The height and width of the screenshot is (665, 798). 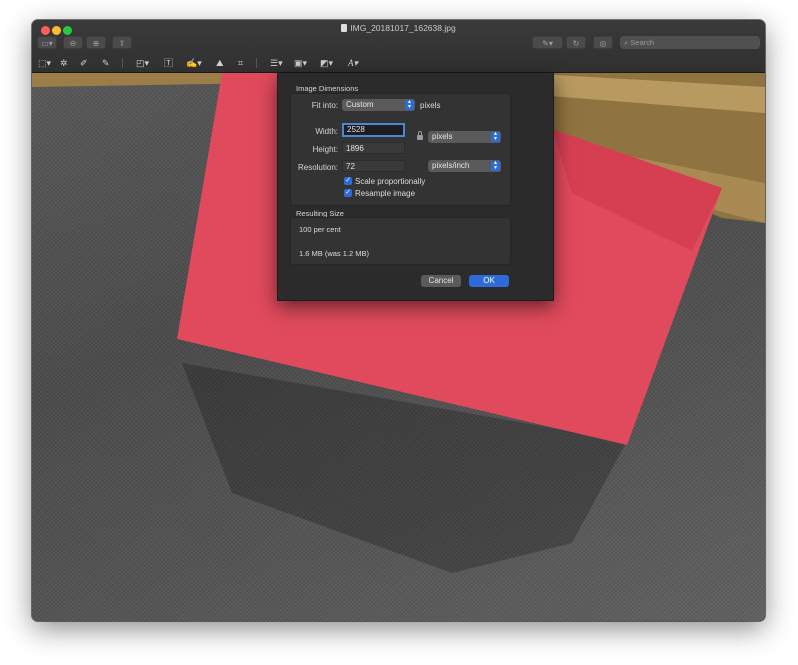 What do you see at coordinates (390, 181) in the screenshot?
I see `scale-proportionally-label: Scale proportionally` at bounding box center [390, 181].